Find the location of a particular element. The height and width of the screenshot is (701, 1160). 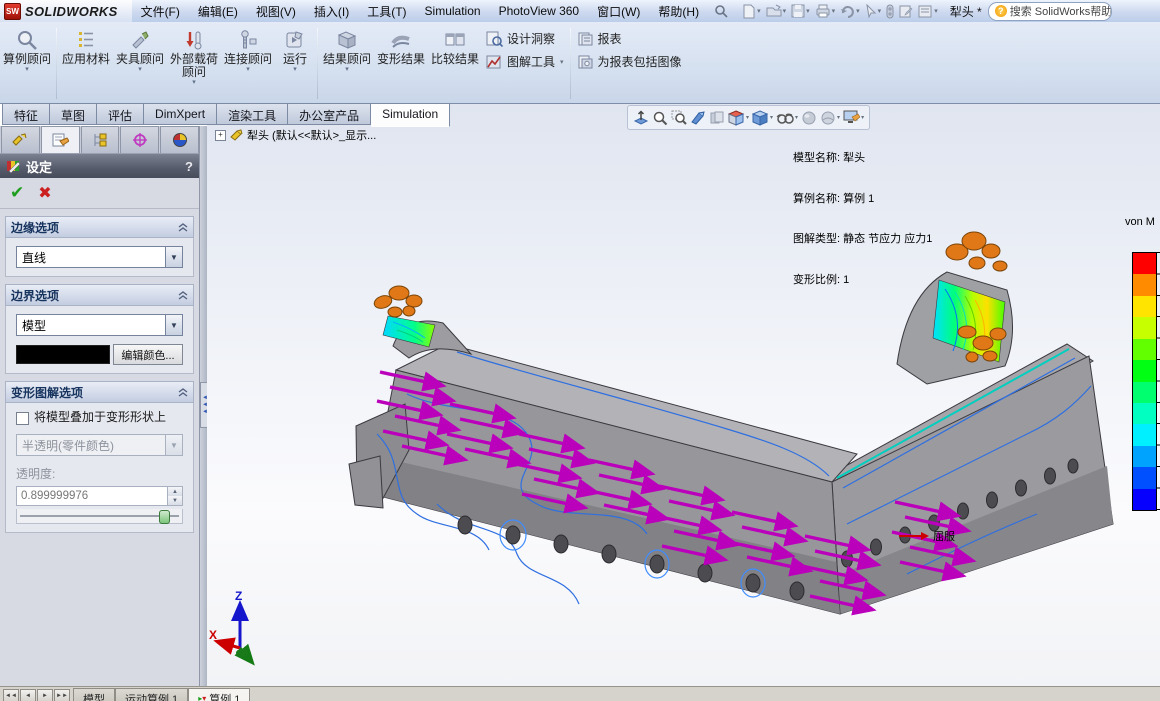

edit-appearance-icon is located at coordinates (809, 118).